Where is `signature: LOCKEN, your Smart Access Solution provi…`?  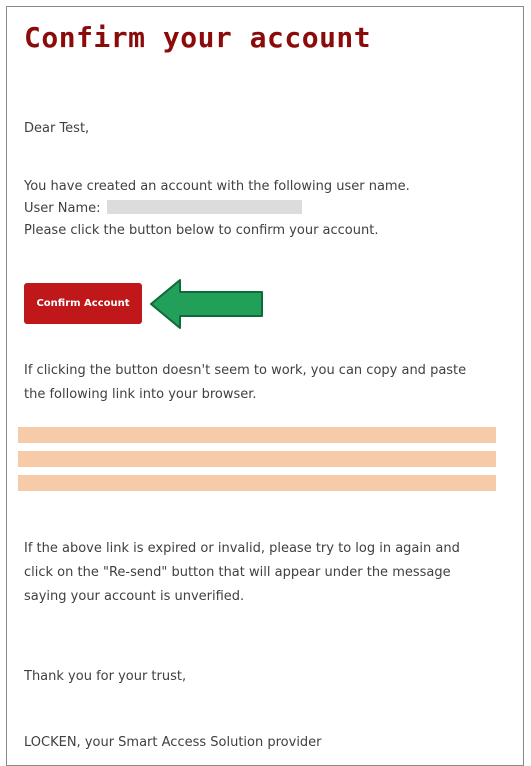
signature: LOCKEN, your Smart Access Solution provi… is located at coordinates (173, 742).